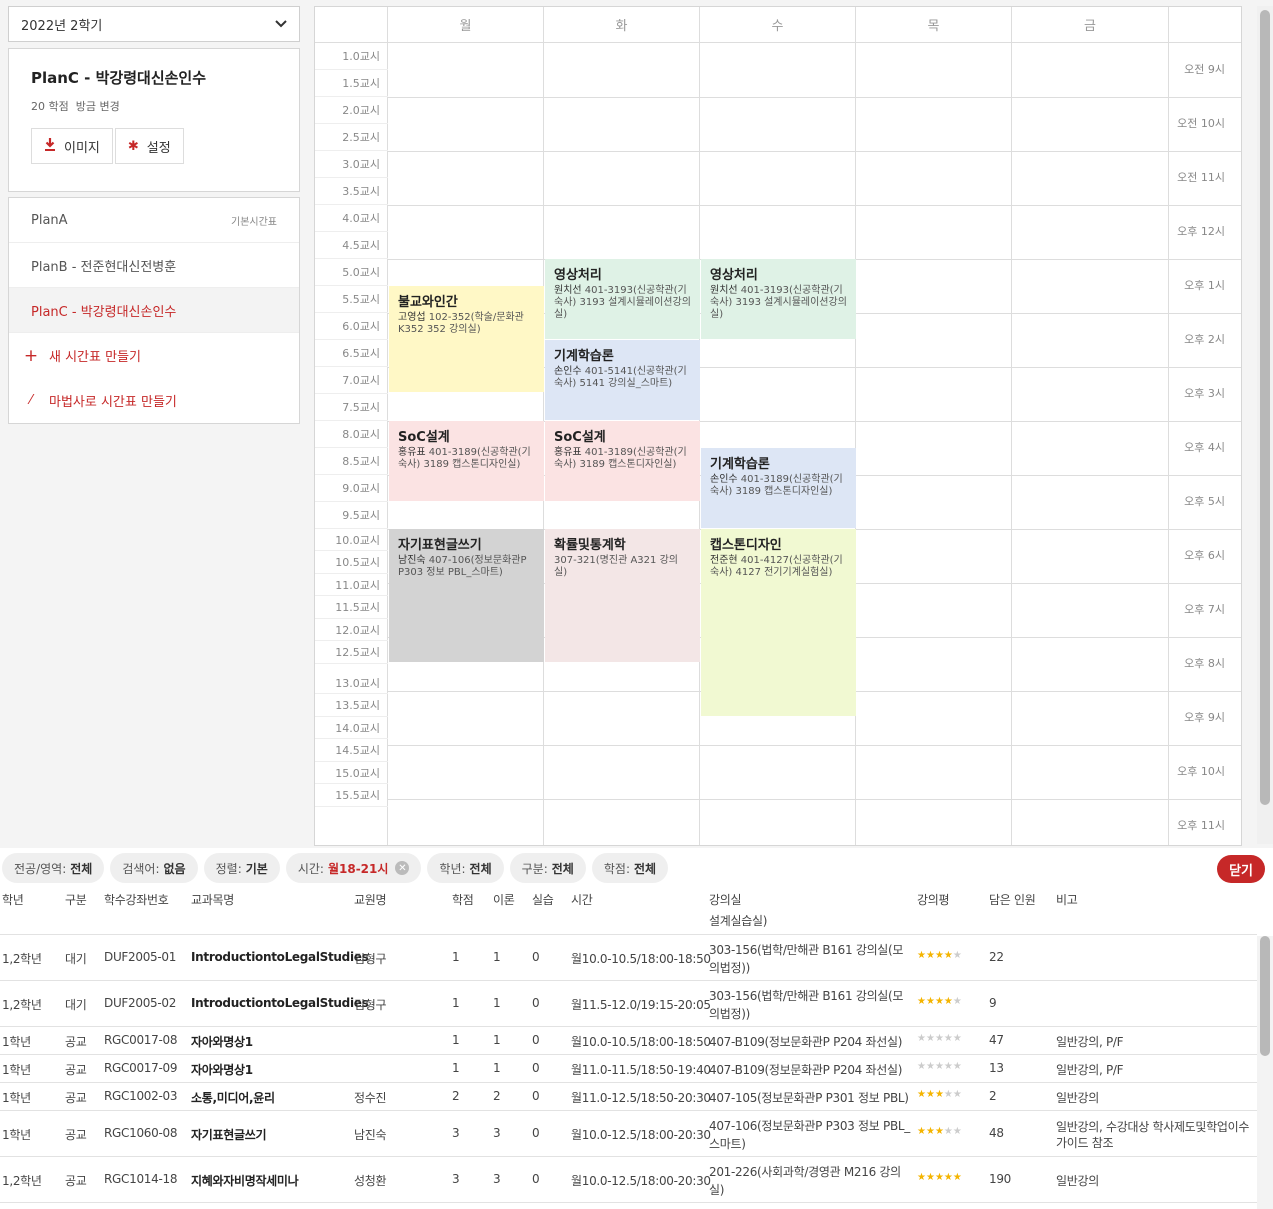 This screenshot has height=1209, width=1273. What do you see at coordinates (463, 899) in the screenshot?
I see `column-header: 학점` at bounding box center [463, 899].